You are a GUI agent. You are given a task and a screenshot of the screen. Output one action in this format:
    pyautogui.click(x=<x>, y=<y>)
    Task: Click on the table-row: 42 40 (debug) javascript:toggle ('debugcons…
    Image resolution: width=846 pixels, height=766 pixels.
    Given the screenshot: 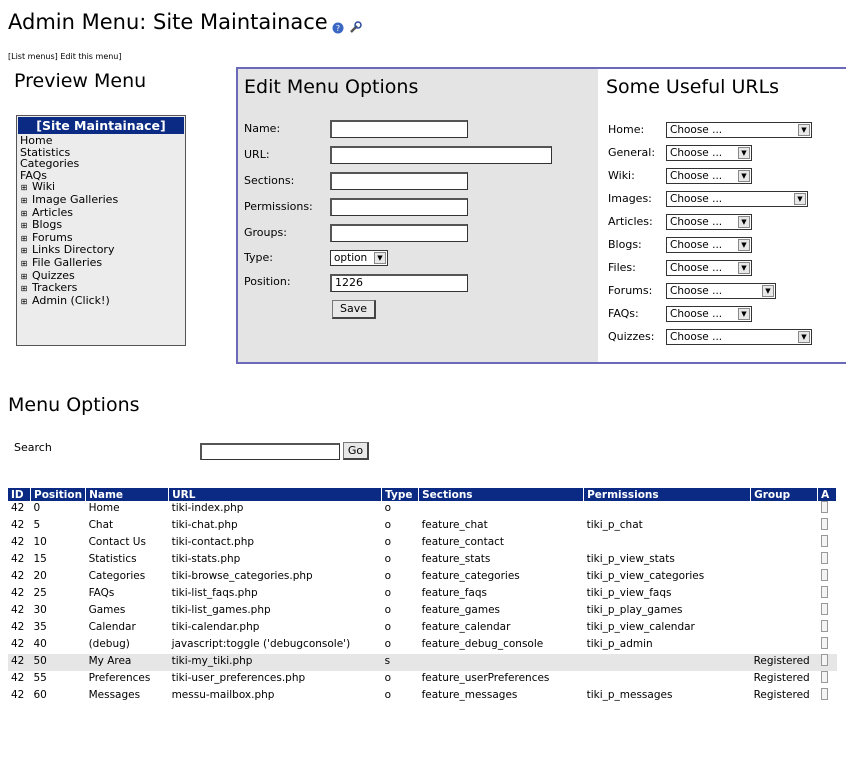 What is the action you would take?
    pyautogui.click(x=422, y=645)
    